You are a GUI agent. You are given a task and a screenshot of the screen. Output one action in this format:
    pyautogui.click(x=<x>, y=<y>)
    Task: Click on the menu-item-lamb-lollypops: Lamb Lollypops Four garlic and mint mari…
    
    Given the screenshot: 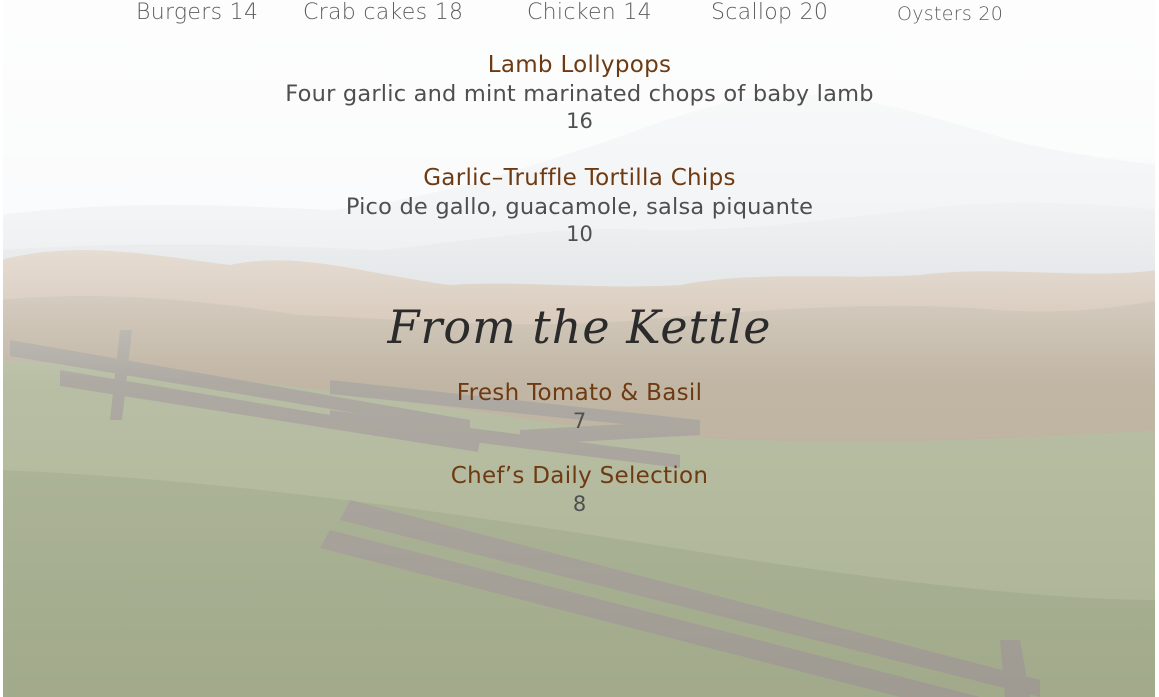 What is the action you would take?
    pyautogui.click(x=579, y=93)
    